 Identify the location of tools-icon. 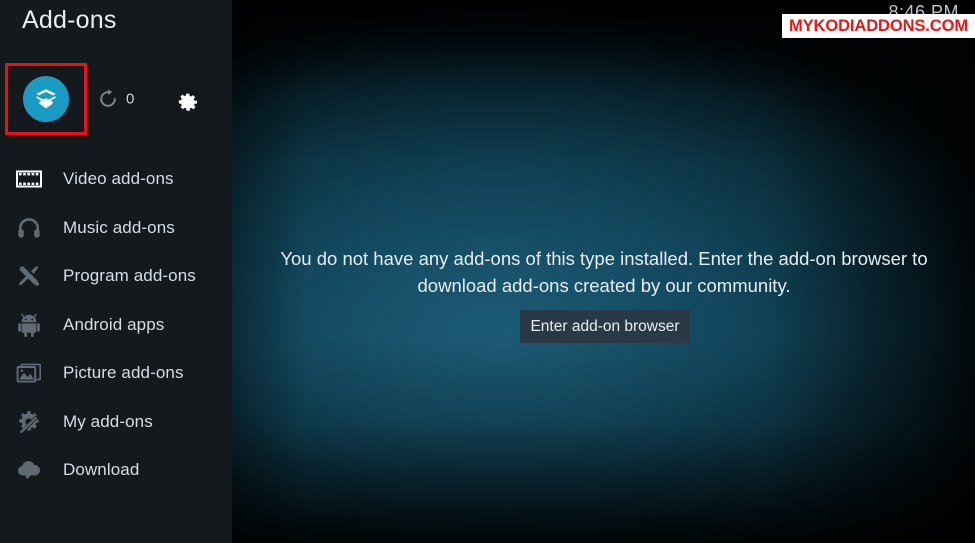
(29, 276).